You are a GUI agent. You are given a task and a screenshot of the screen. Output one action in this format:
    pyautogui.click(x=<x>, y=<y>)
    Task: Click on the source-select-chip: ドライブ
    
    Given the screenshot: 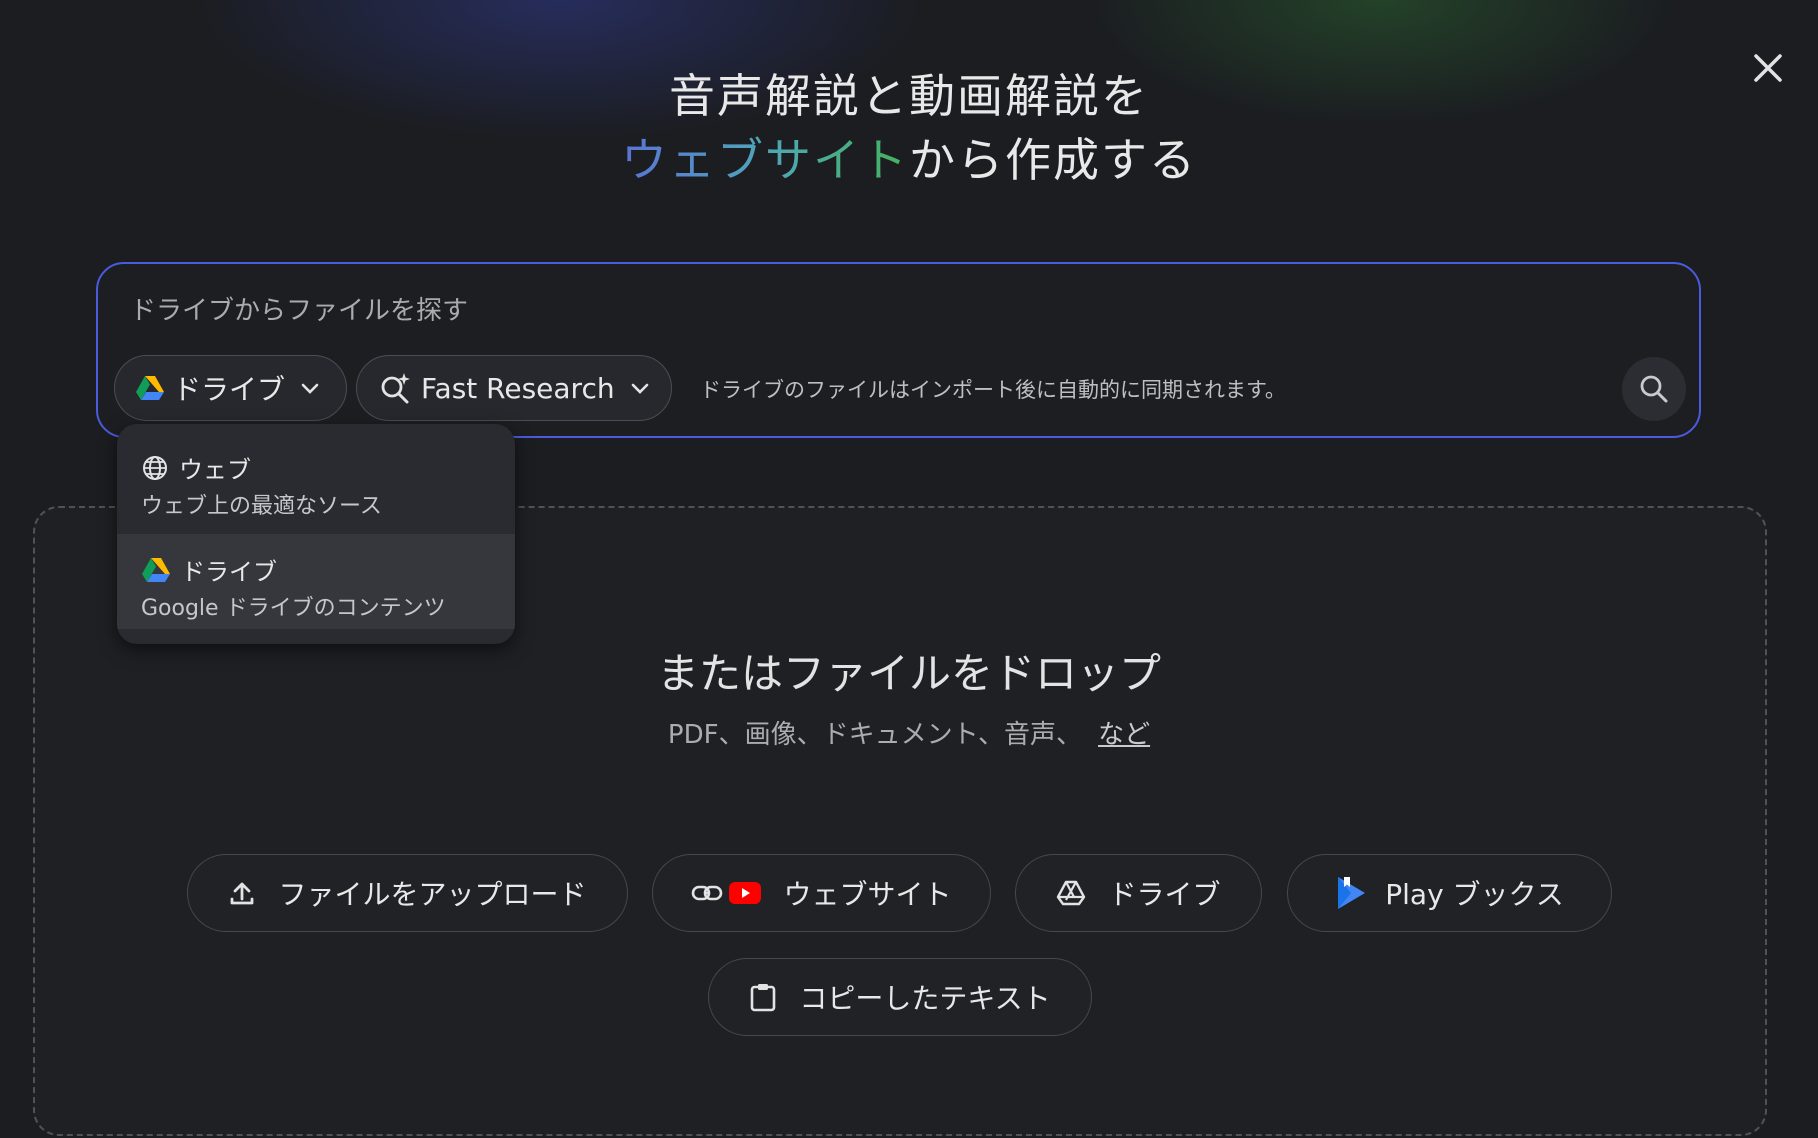 What is the action you would take?
    pyautogui.click(x=230, y=388)
    